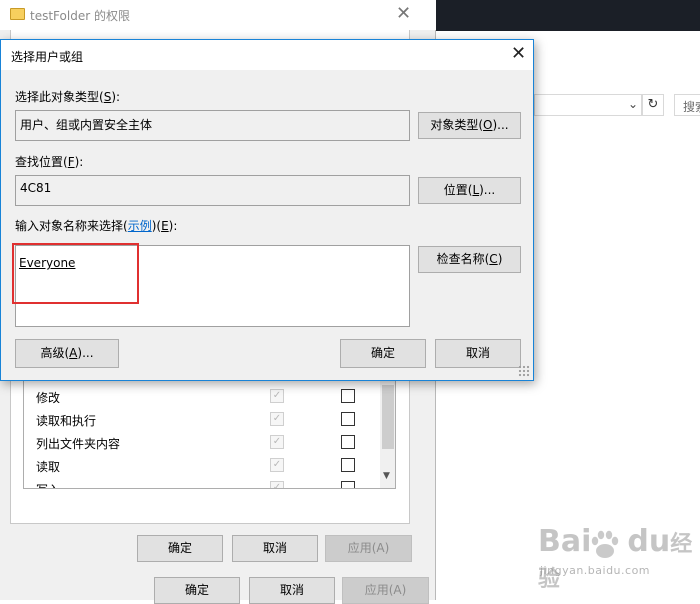 The image size is (700, 604). I want to click on ok-button: 确定, so click(383, 353).